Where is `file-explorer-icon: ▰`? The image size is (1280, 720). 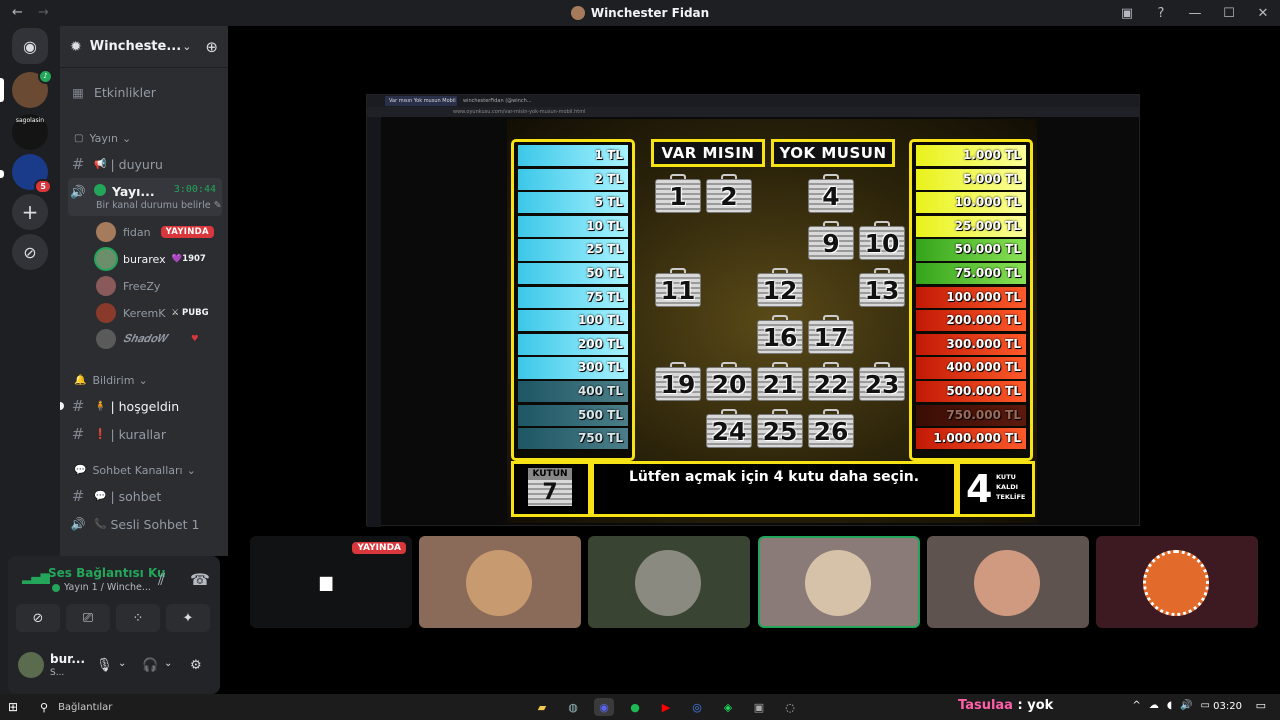 file-explorer-icon: ▰ is located at coordinates (542, 707).